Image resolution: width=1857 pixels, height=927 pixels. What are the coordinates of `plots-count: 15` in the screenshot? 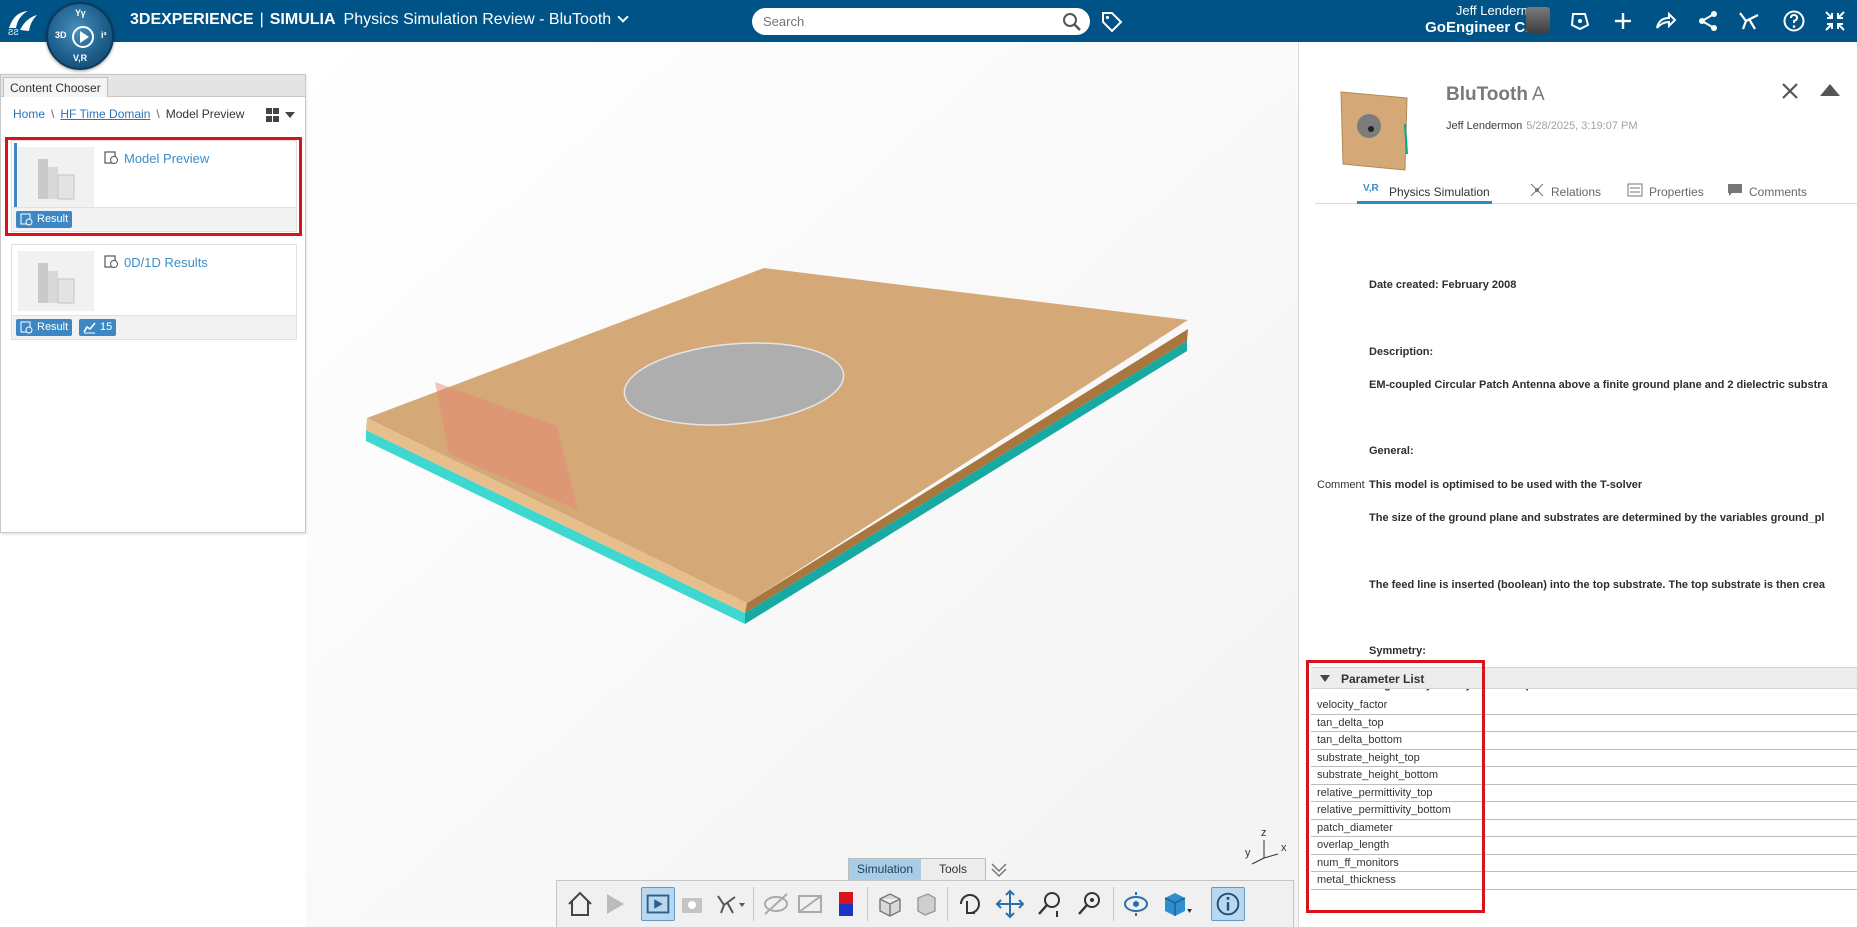 It's located at (106, 327).